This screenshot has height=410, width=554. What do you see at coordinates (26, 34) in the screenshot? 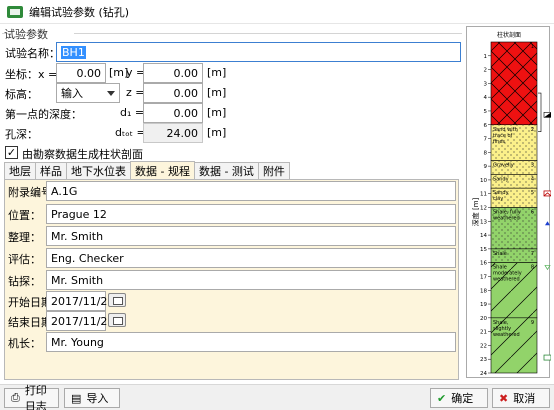
I see `group-legend: 试验参数` at bounding box center [26, 34].